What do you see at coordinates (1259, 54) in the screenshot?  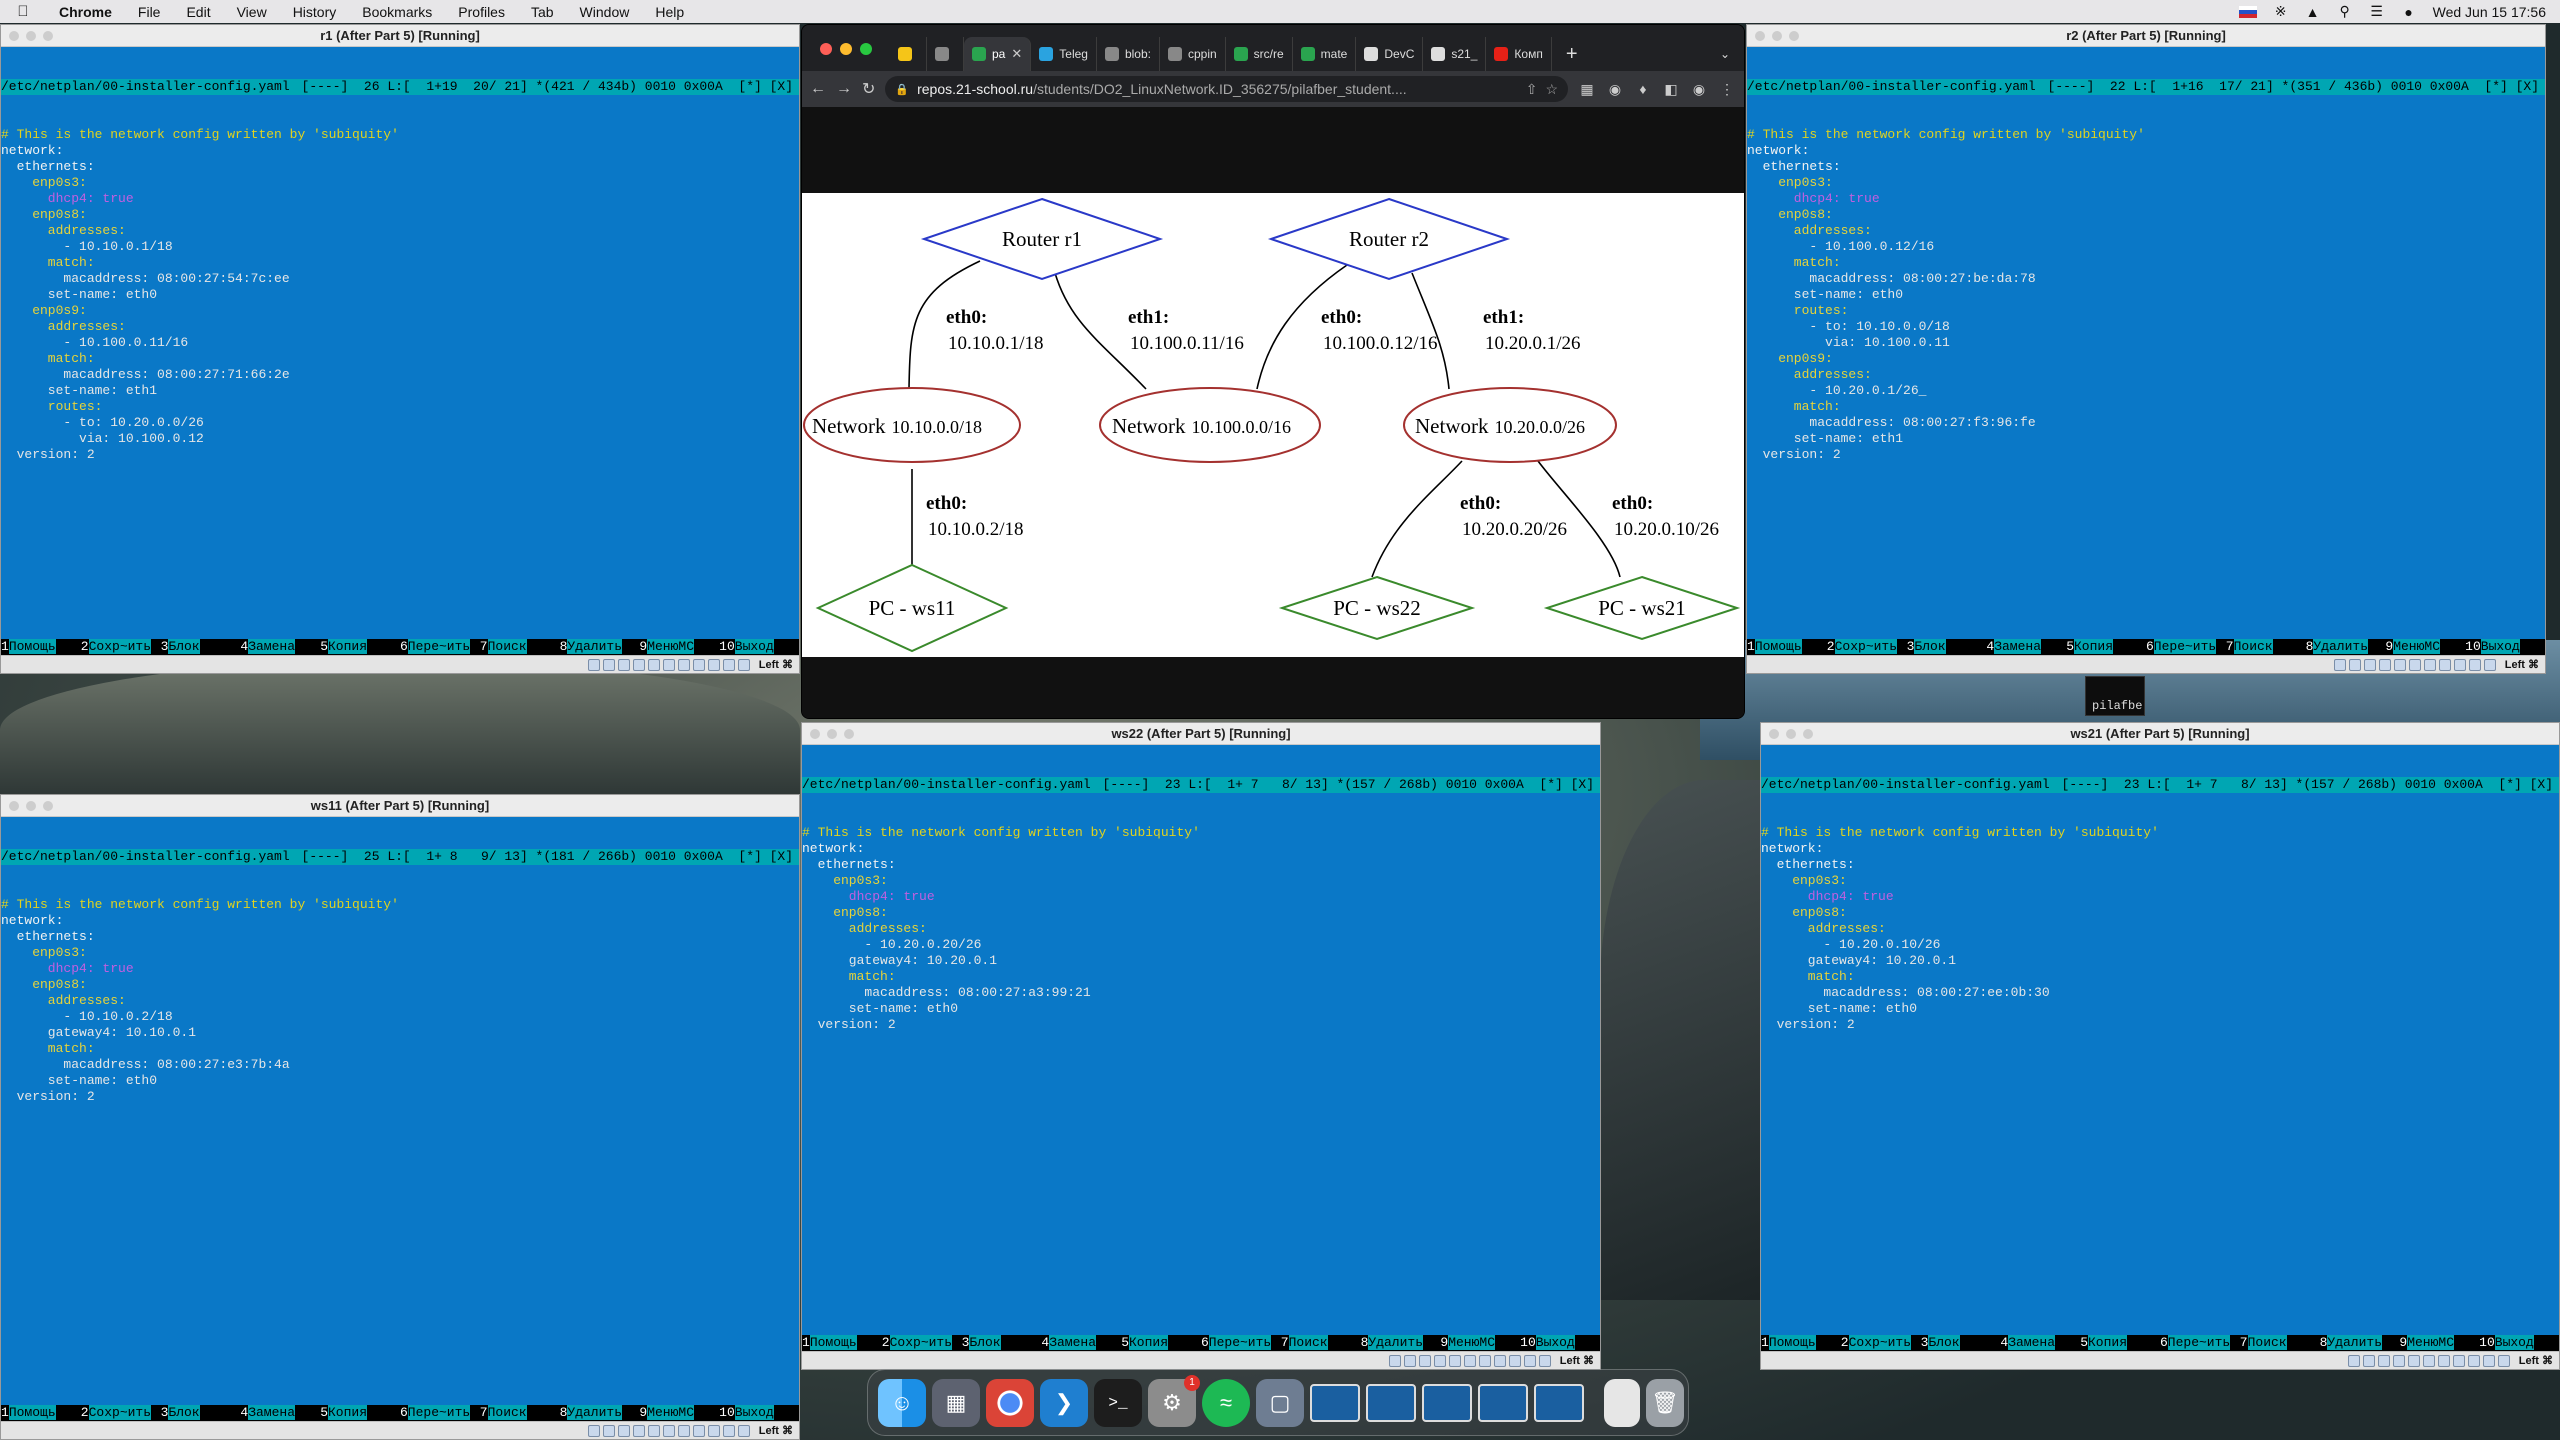 I see `browser-tab: src/re` at bounding box center [1259, 54].